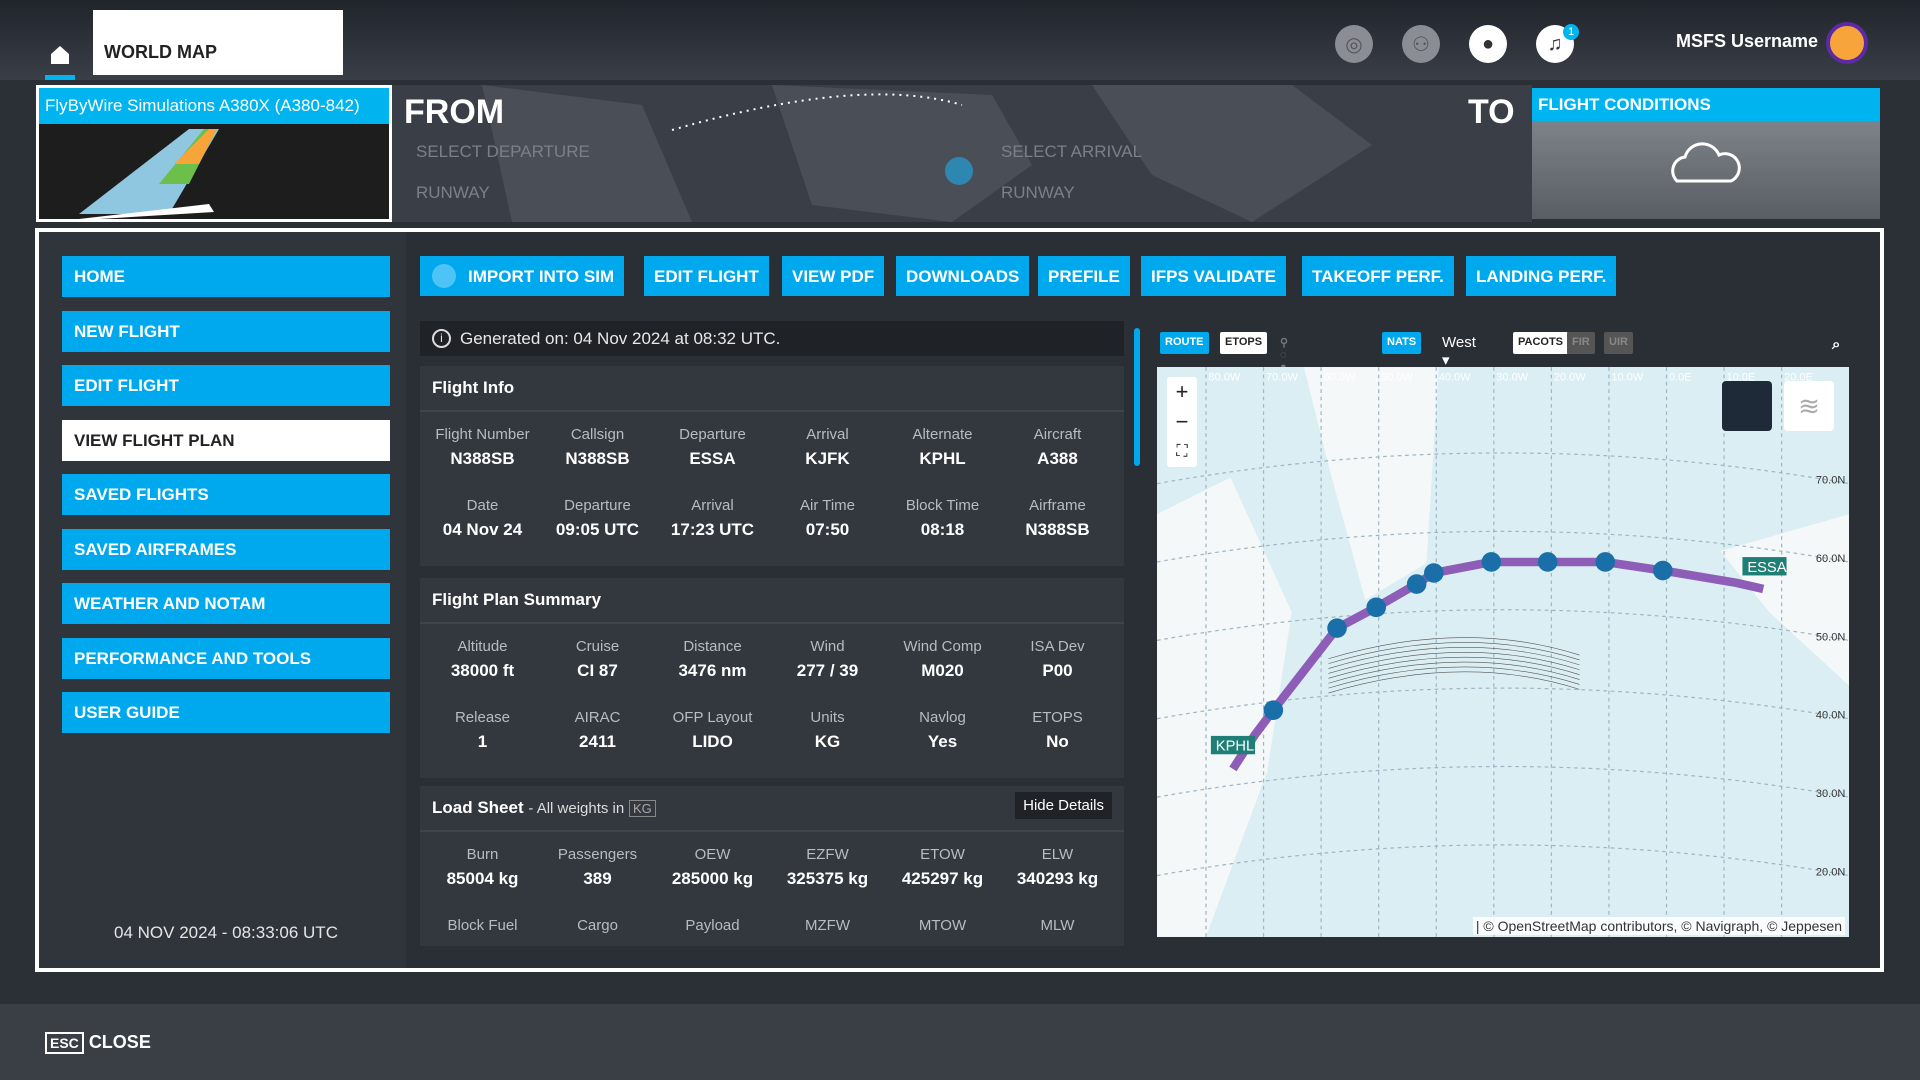 This screenshot has height=1080, width=1920. What do you see at coordinates (1340, 378) in the screenshot?
I see `lon-label: 60.0W` at bounding box center [1340, 378].